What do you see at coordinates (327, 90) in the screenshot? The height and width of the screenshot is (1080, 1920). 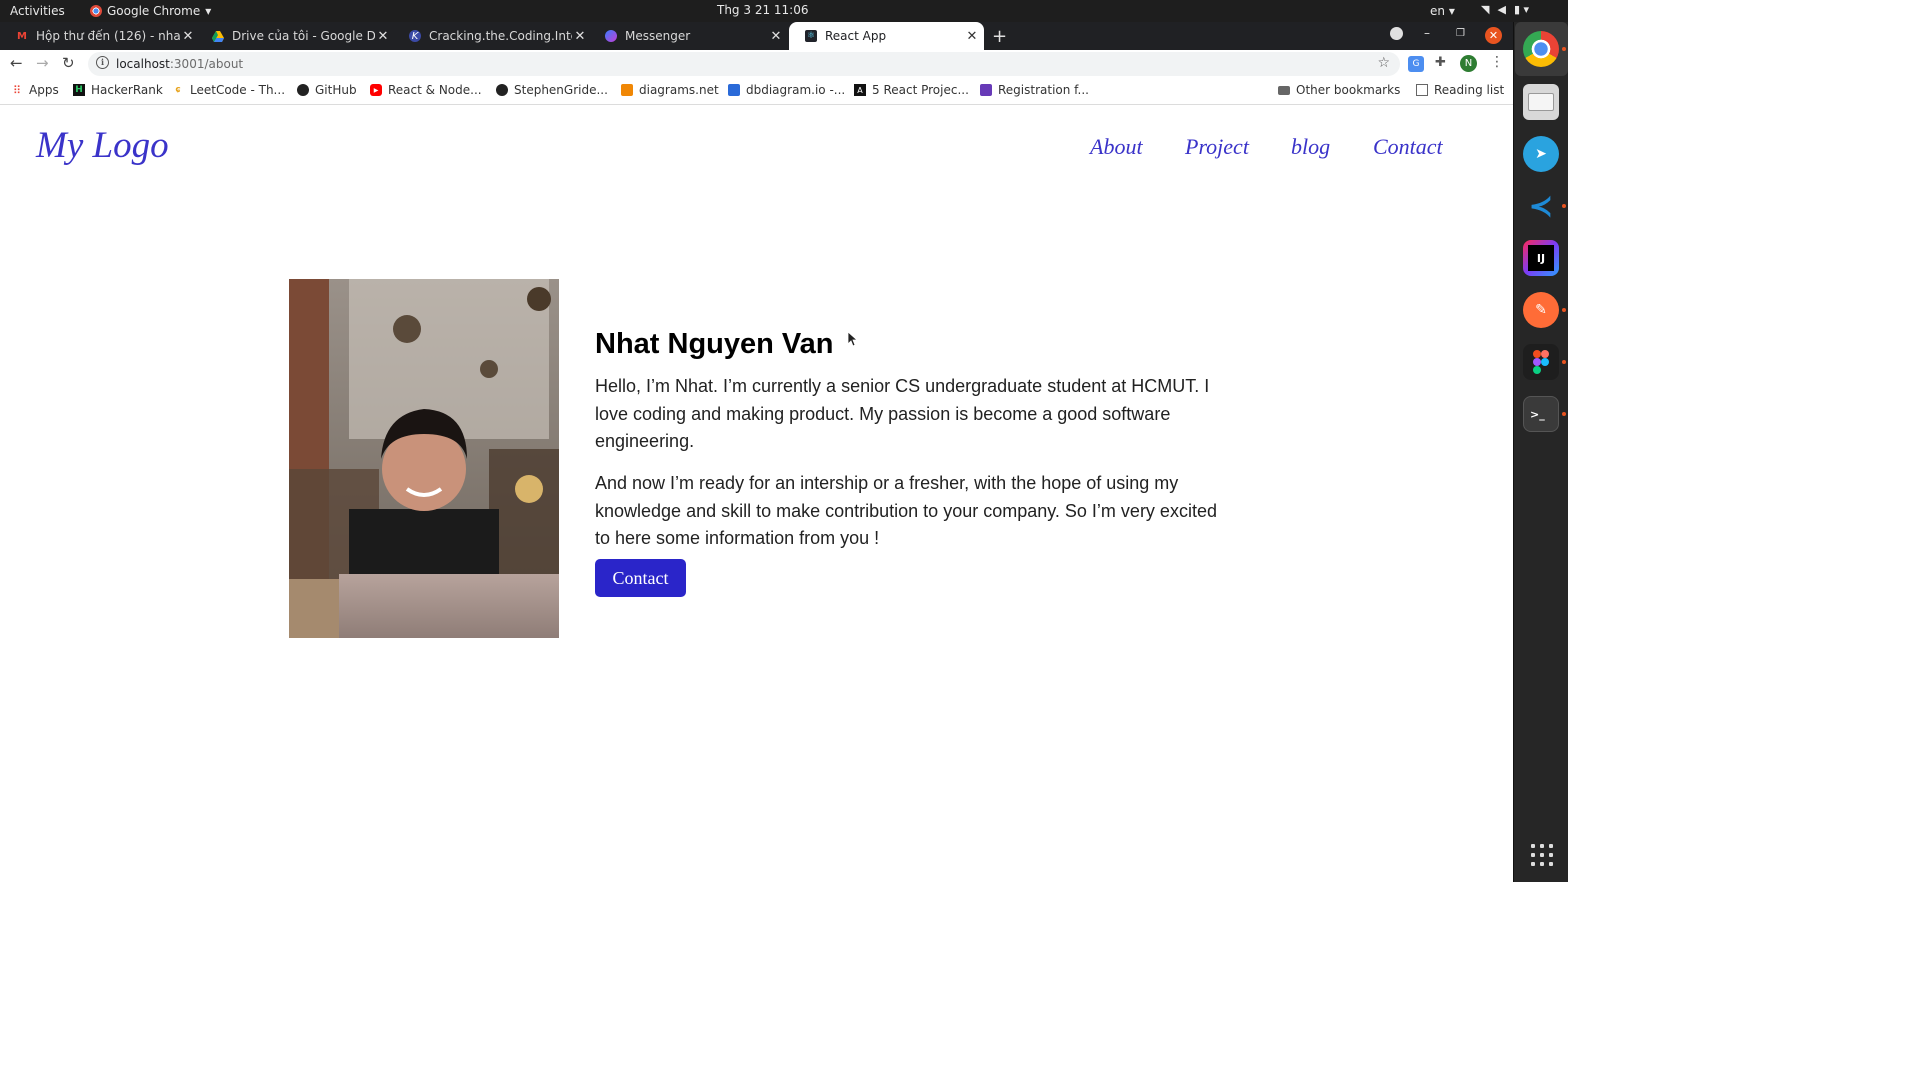 I see `bookmark-github: GitHub` at bounding box center [327, 90].